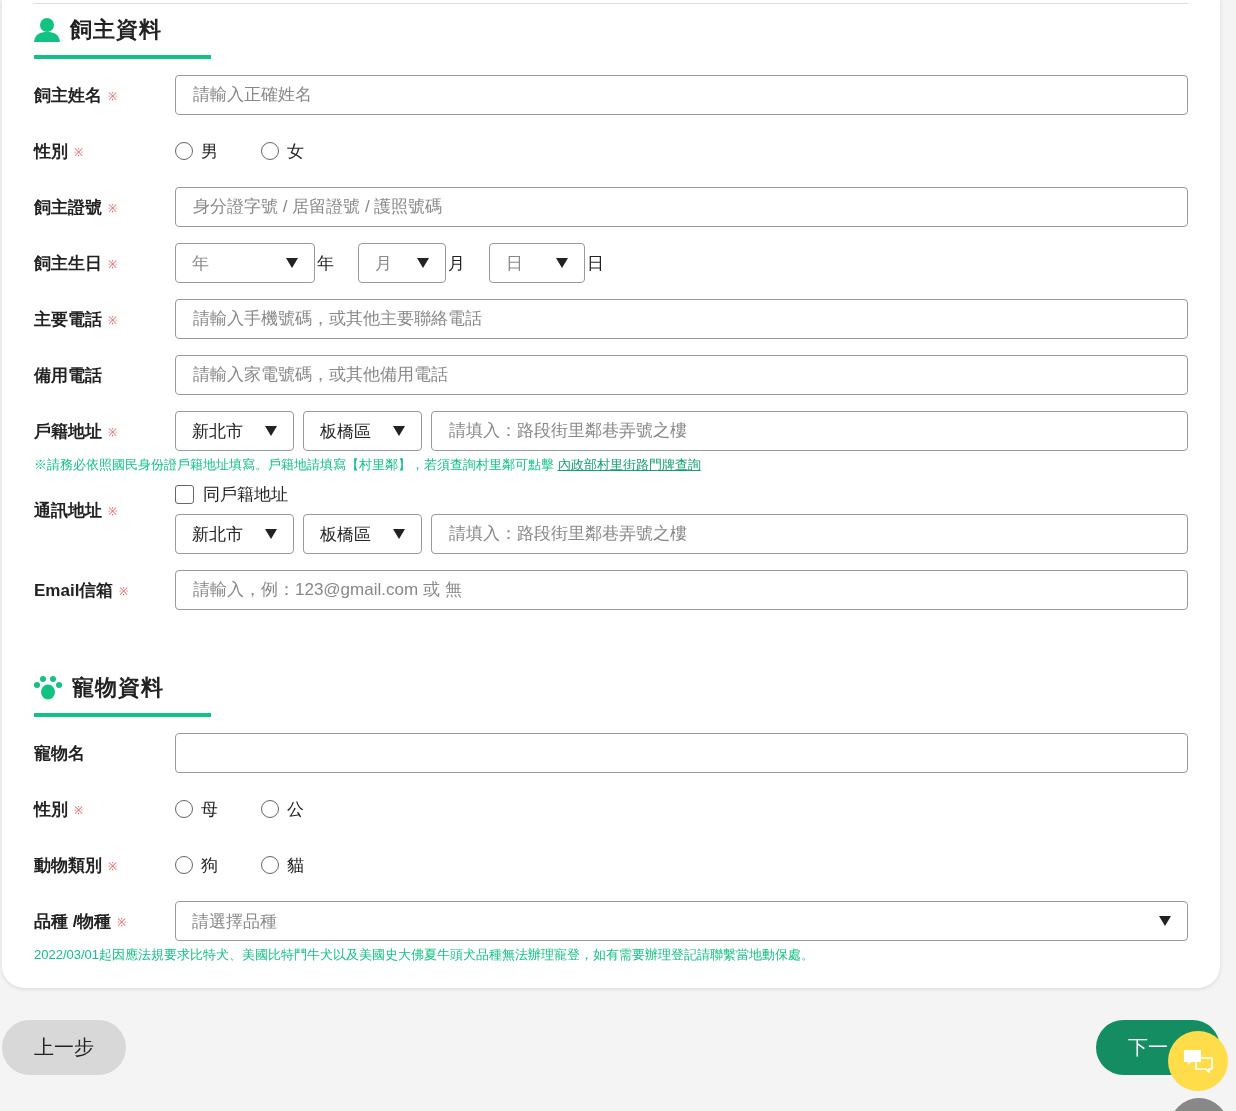 This screenshot has width=1236, height=1111. Describe the element at coordinates (68, 207) in the screenshot. I see `field-label: 飼主證號` at that location.